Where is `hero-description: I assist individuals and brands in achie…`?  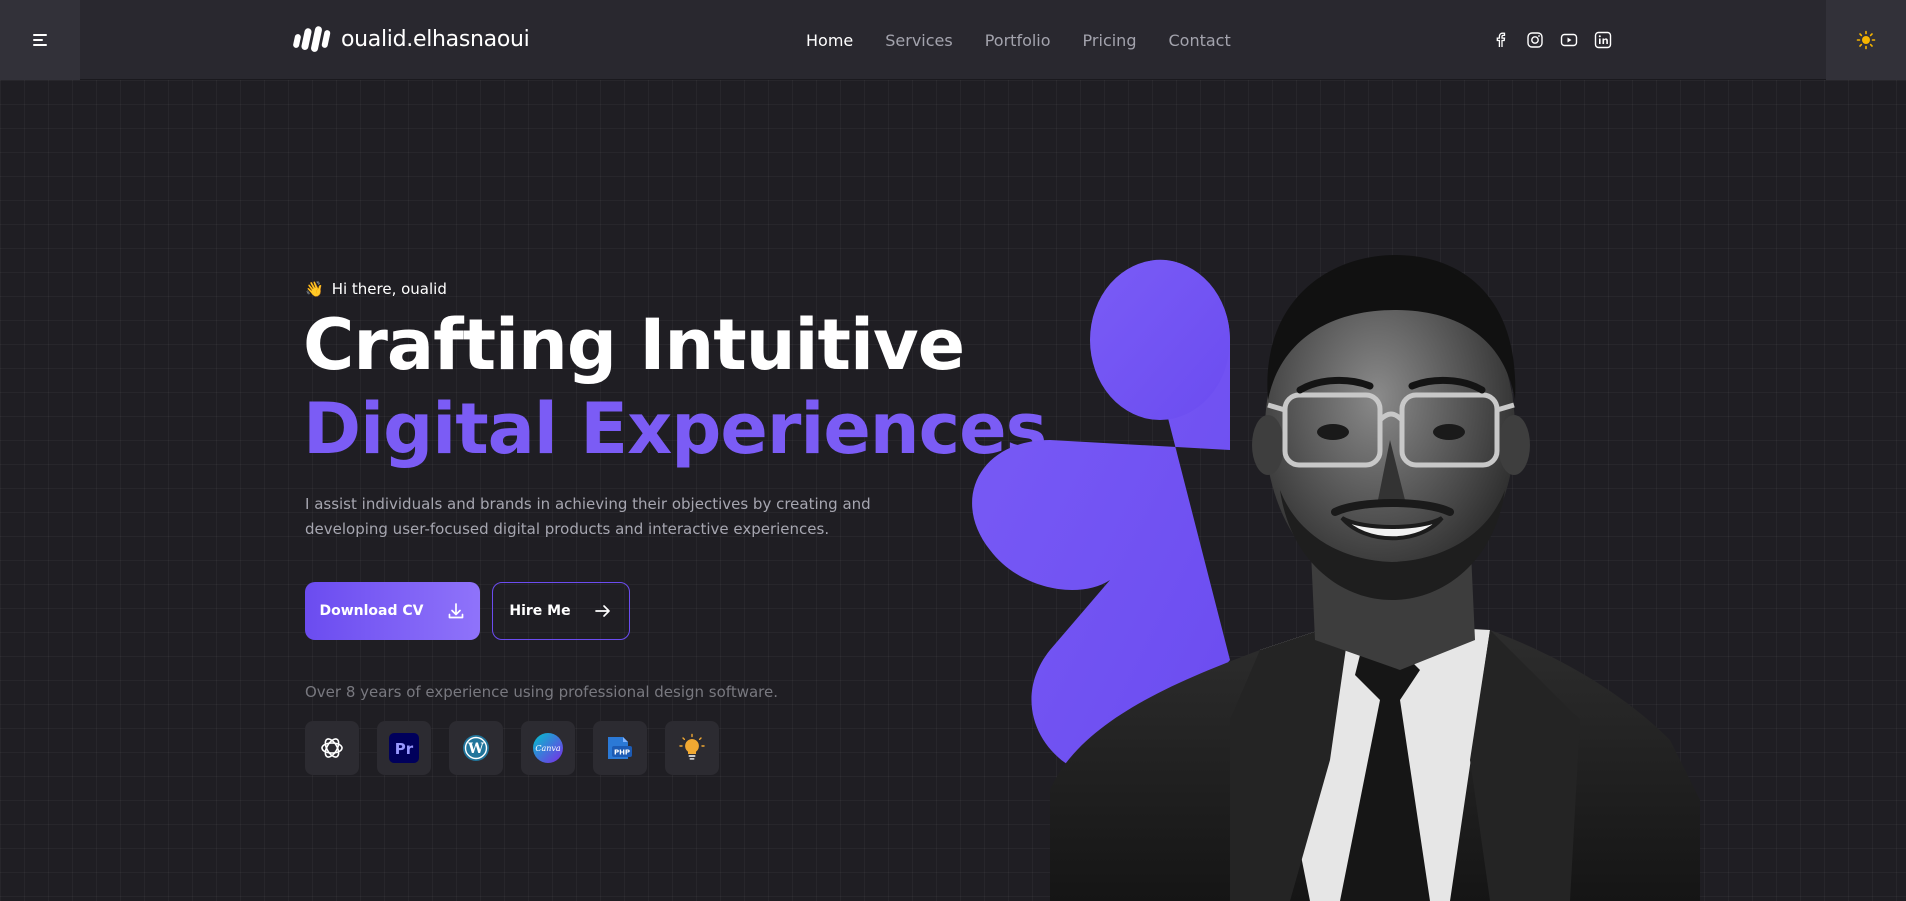 hero-description: I assist individuals and brands in achie… is located at coordinates (588, 516).